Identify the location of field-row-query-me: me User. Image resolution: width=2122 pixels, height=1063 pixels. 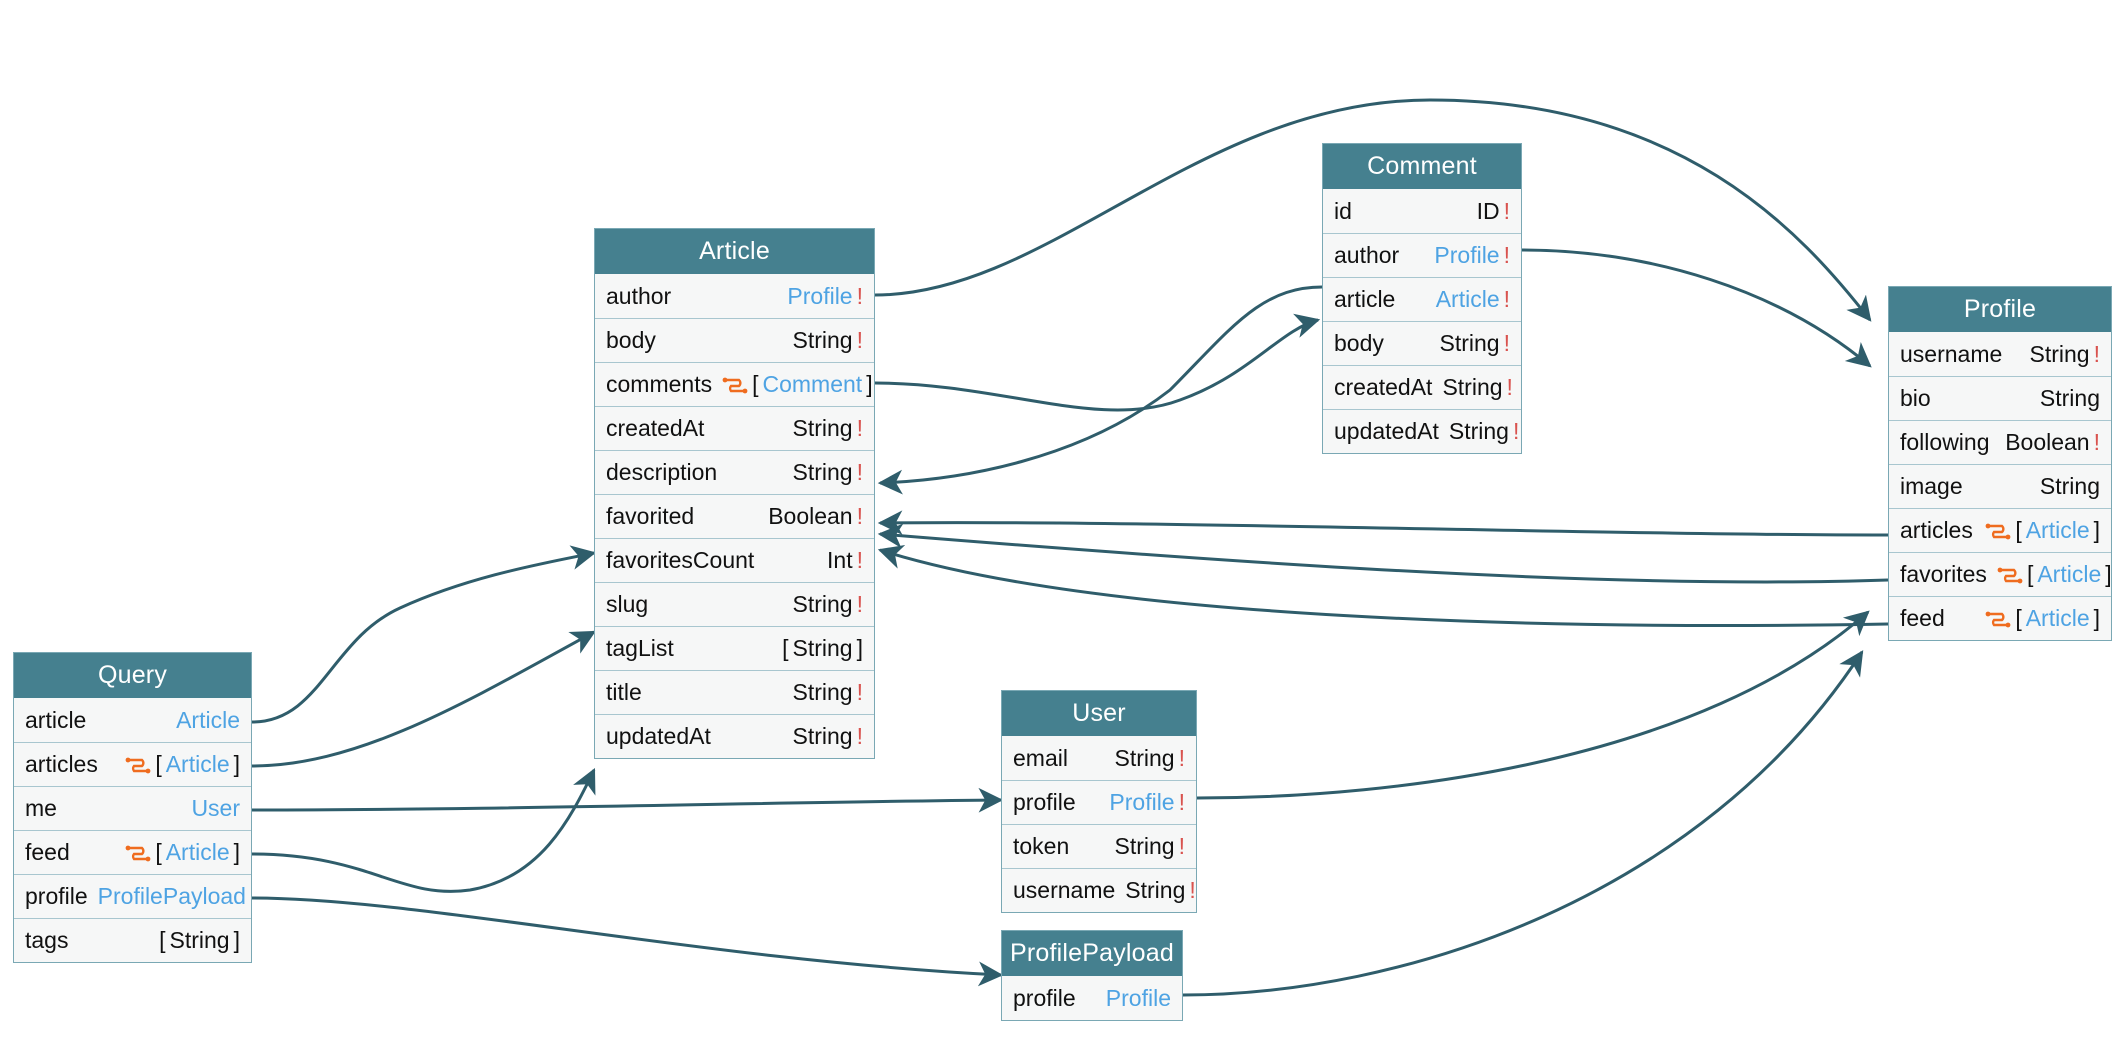
(132, 808).